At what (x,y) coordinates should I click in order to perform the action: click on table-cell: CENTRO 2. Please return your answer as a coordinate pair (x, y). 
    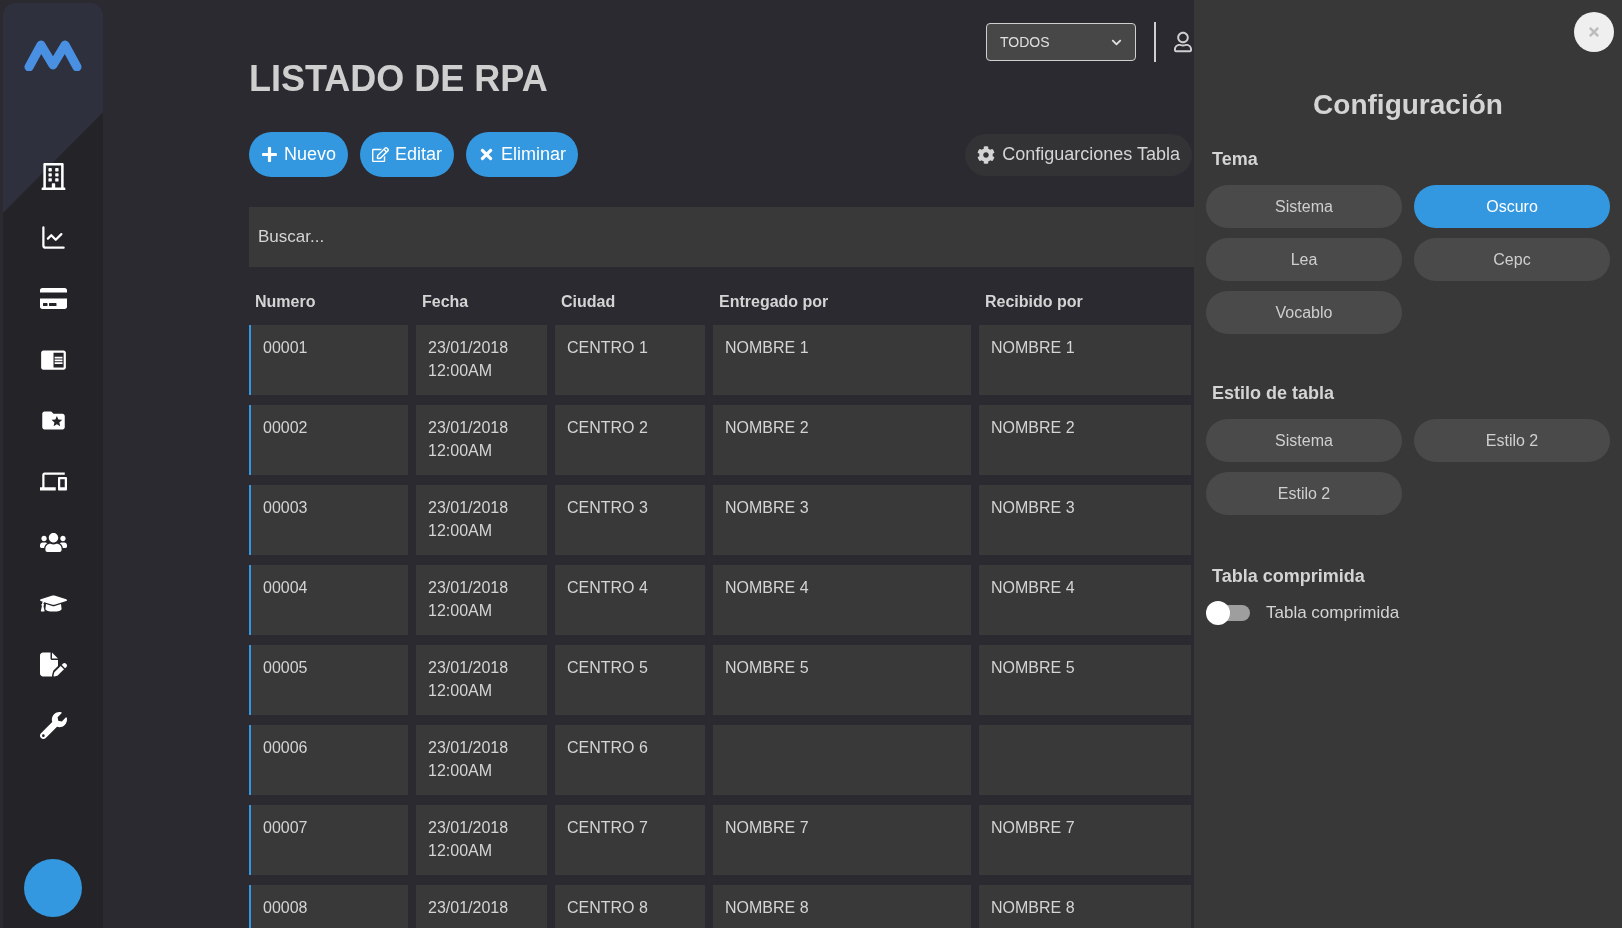
    Looking at the image, I should click on (630, 440).